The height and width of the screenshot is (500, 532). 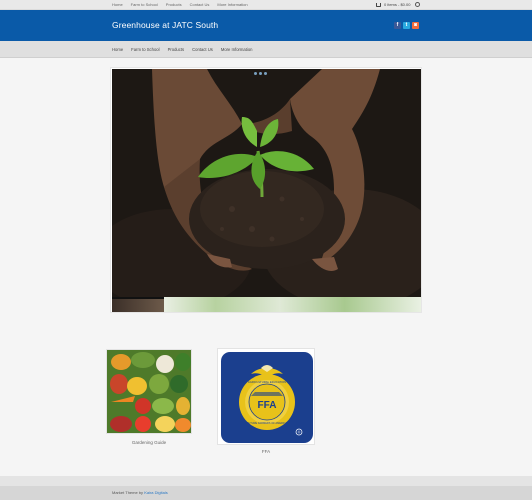 What do you see at coordinates (128, 492) in the screenshot?
I see `credit-prefix: Market Theme by` at bounding box center [128, 492].